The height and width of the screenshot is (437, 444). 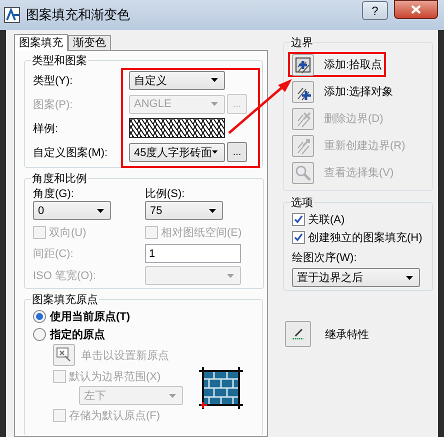 I want to click on dropdown: 75, so click(x=184, y=210).